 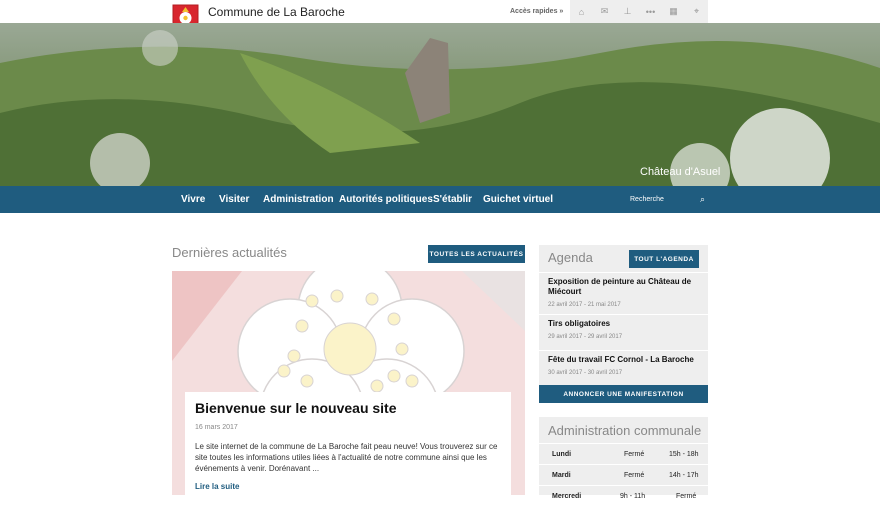 What do you see at coordinates (633, 496) in the screenshot?
I see `hours-am: 9h - 11h` at bounding box center [633, 496].